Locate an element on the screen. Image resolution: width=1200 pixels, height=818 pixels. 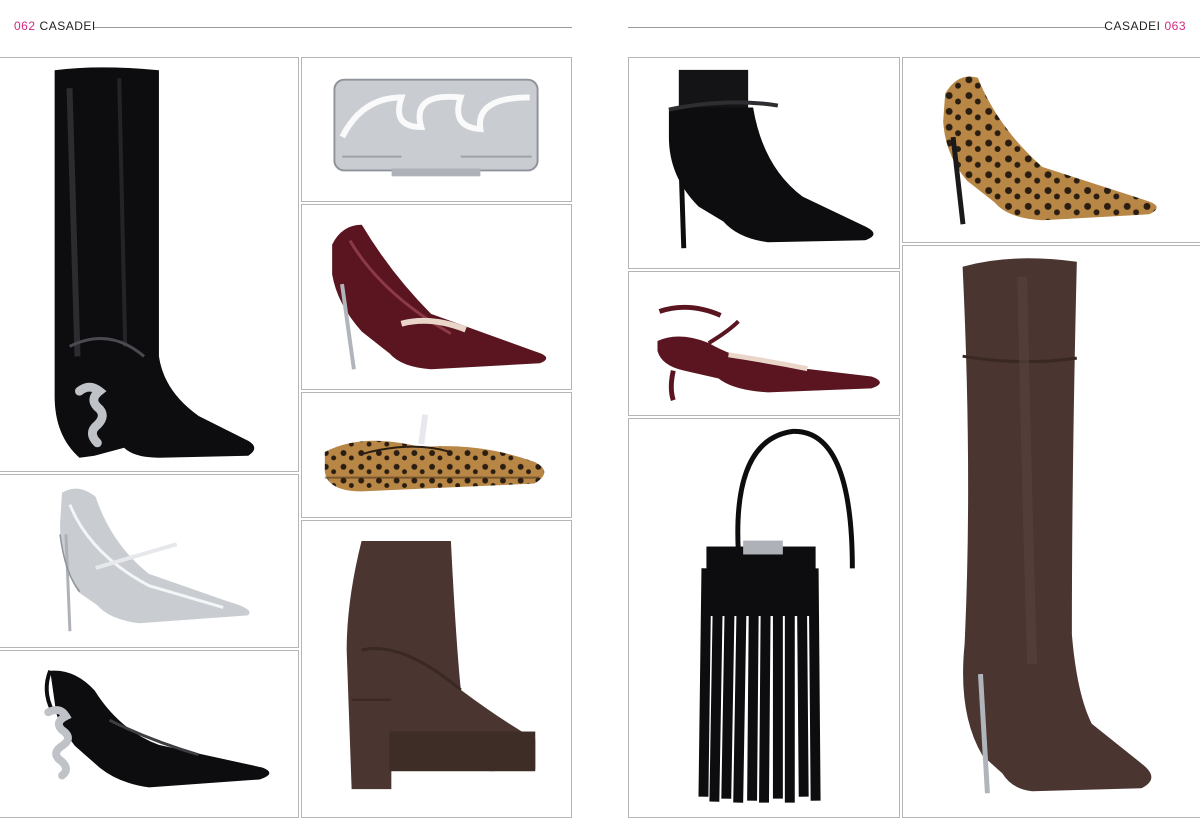
product-tile-knee-boot is located at coordinates (149, 264).